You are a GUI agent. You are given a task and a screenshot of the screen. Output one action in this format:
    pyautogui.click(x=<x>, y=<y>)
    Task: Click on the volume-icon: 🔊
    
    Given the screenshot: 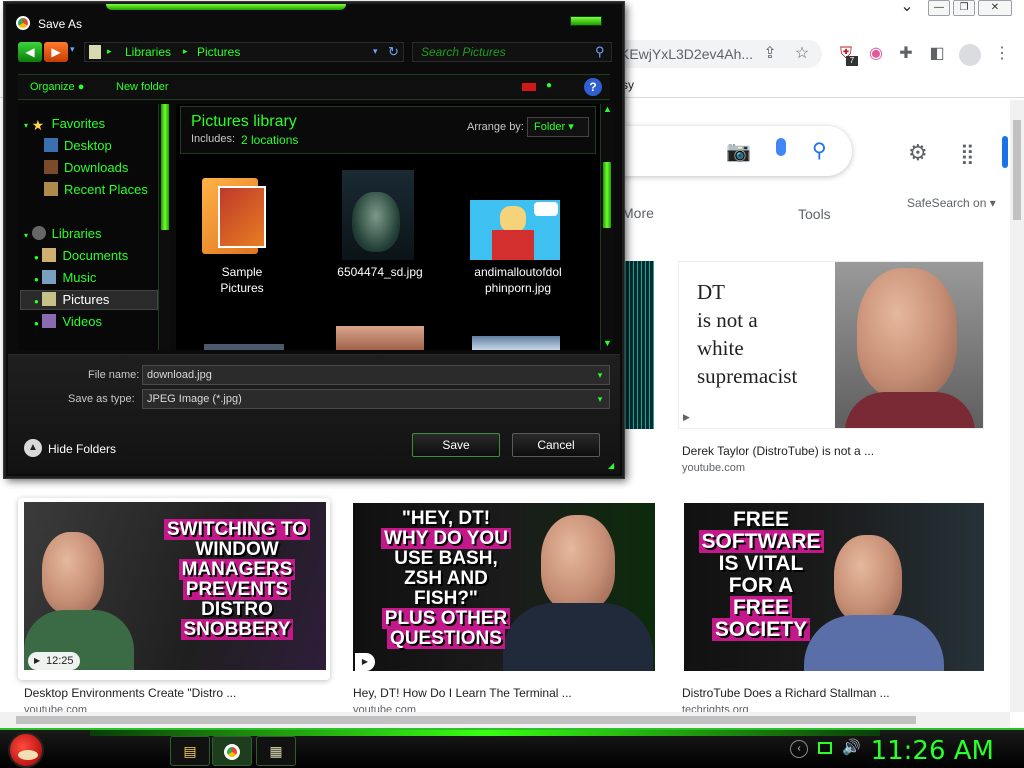 What is the action you would take?
    pyautogui.click(x=851, y=747)
    